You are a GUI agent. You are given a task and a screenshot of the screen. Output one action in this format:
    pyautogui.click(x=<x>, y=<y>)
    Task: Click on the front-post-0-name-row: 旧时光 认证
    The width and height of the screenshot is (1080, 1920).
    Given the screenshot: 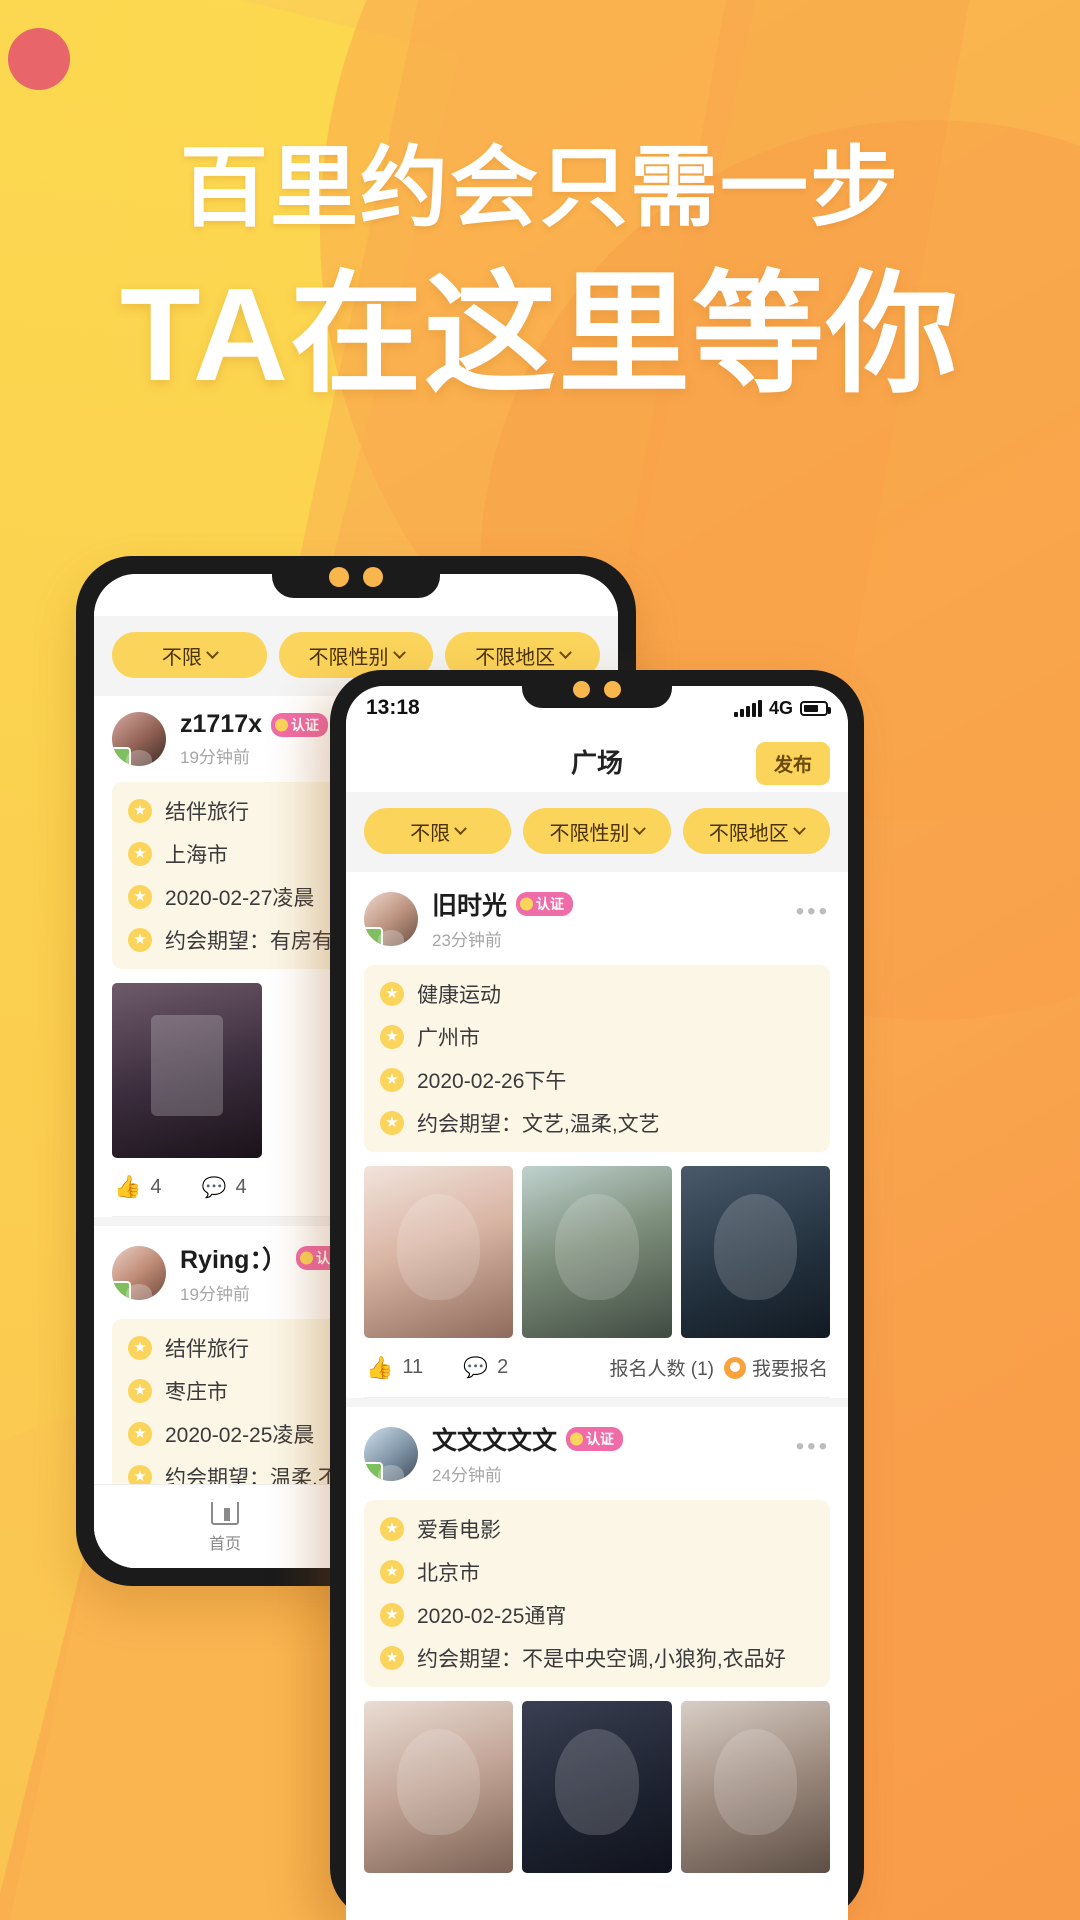 What is the action you would take?
    pyautogui.click(x=503, y=904)
    